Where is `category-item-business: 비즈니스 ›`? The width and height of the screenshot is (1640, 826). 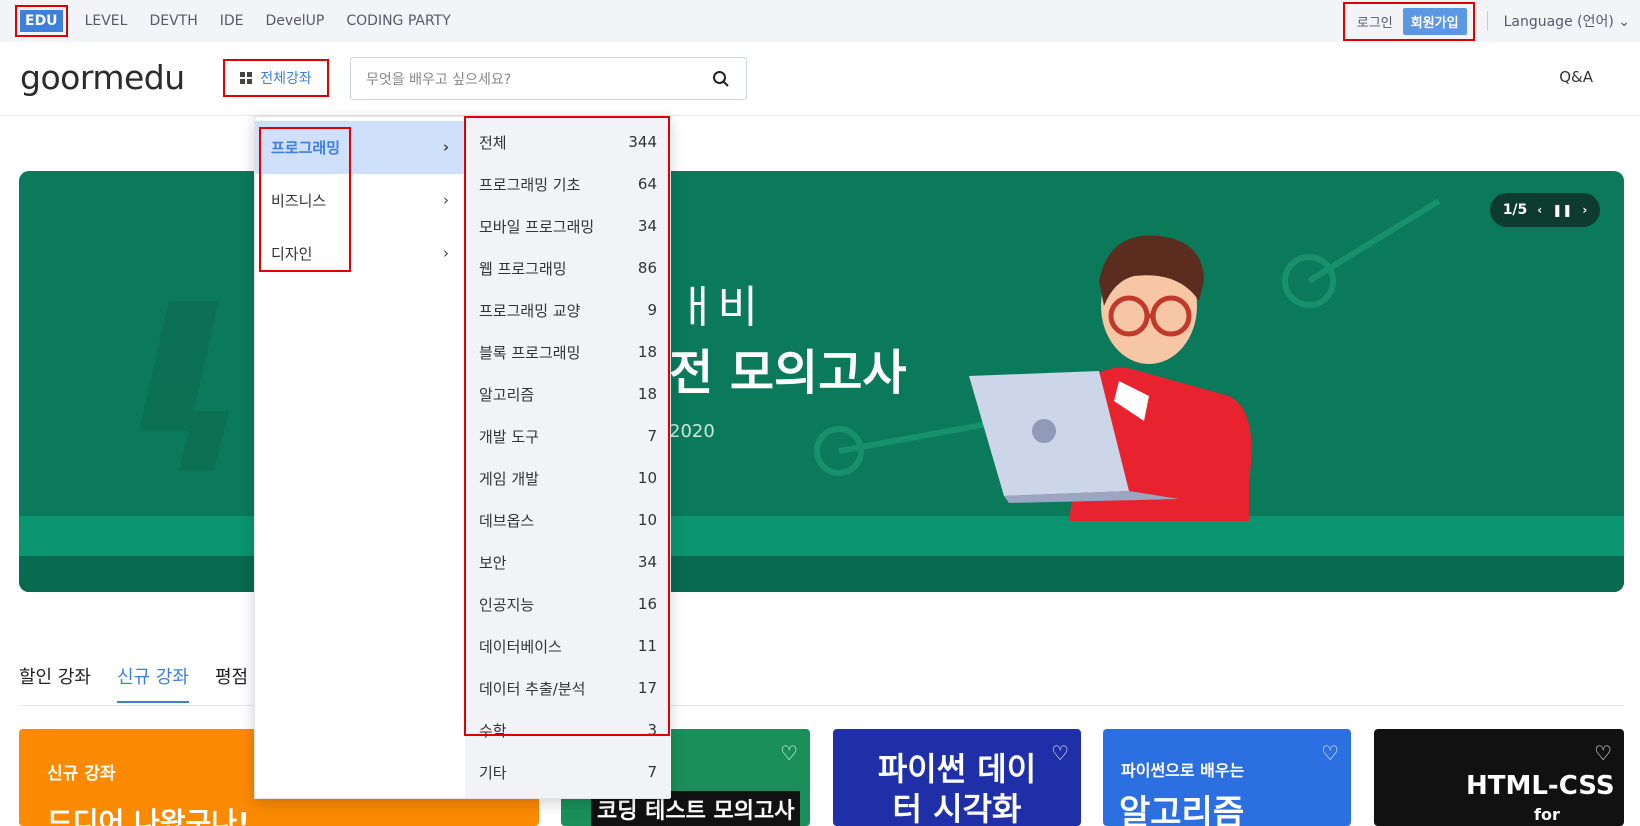 category-item-business: 비즈니스 › is located at coordinates (360, 200).